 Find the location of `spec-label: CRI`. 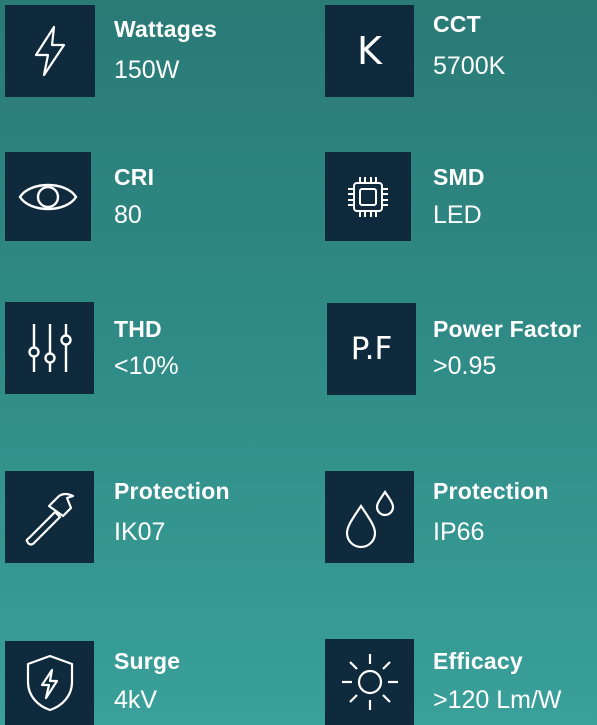

spec-label: CRI is located at coordinates (134, 177).